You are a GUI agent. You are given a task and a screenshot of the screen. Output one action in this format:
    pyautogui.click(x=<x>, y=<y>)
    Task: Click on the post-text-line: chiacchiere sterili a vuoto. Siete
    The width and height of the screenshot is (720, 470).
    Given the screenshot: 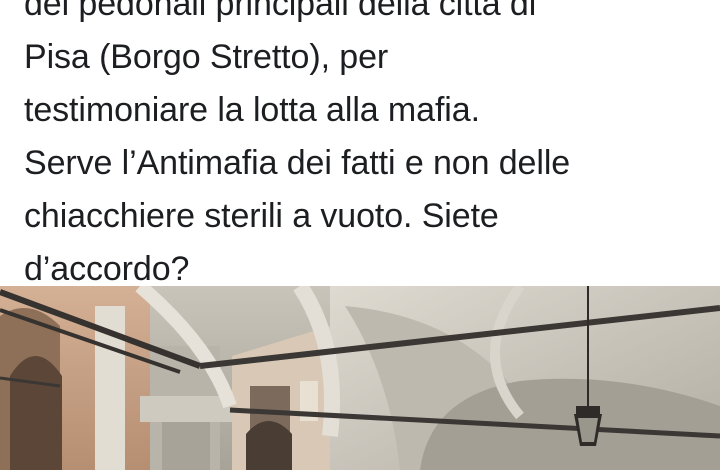 What is the action you would take?
    pyautogui.click(x=261, y=216)
    